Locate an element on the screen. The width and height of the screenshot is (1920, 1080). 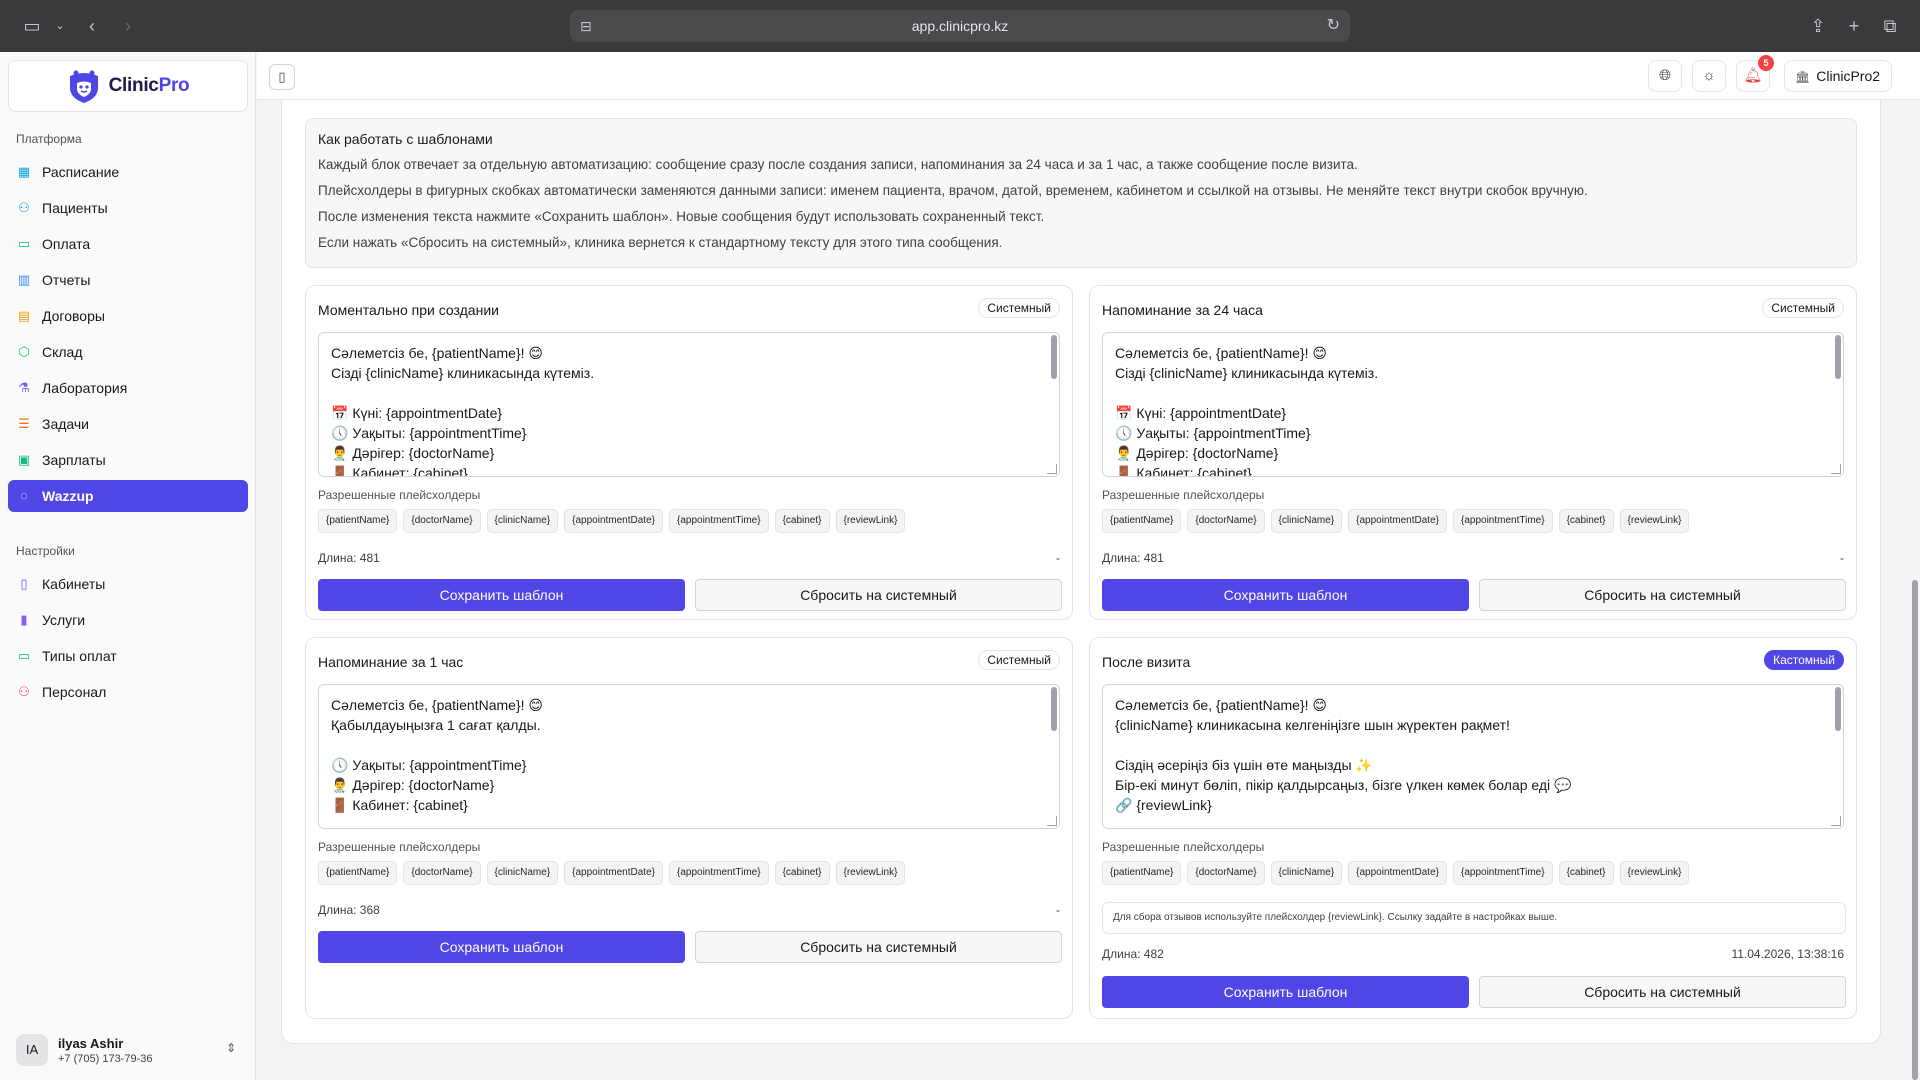
reload-icon: ↻ is located at coordinates (1333, 26).